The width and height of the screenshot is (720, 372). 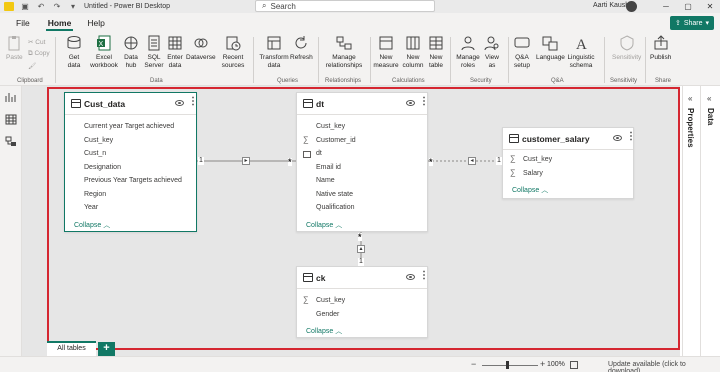 I want to click on zoom-slider-thumb, so click(x=507, y=365).